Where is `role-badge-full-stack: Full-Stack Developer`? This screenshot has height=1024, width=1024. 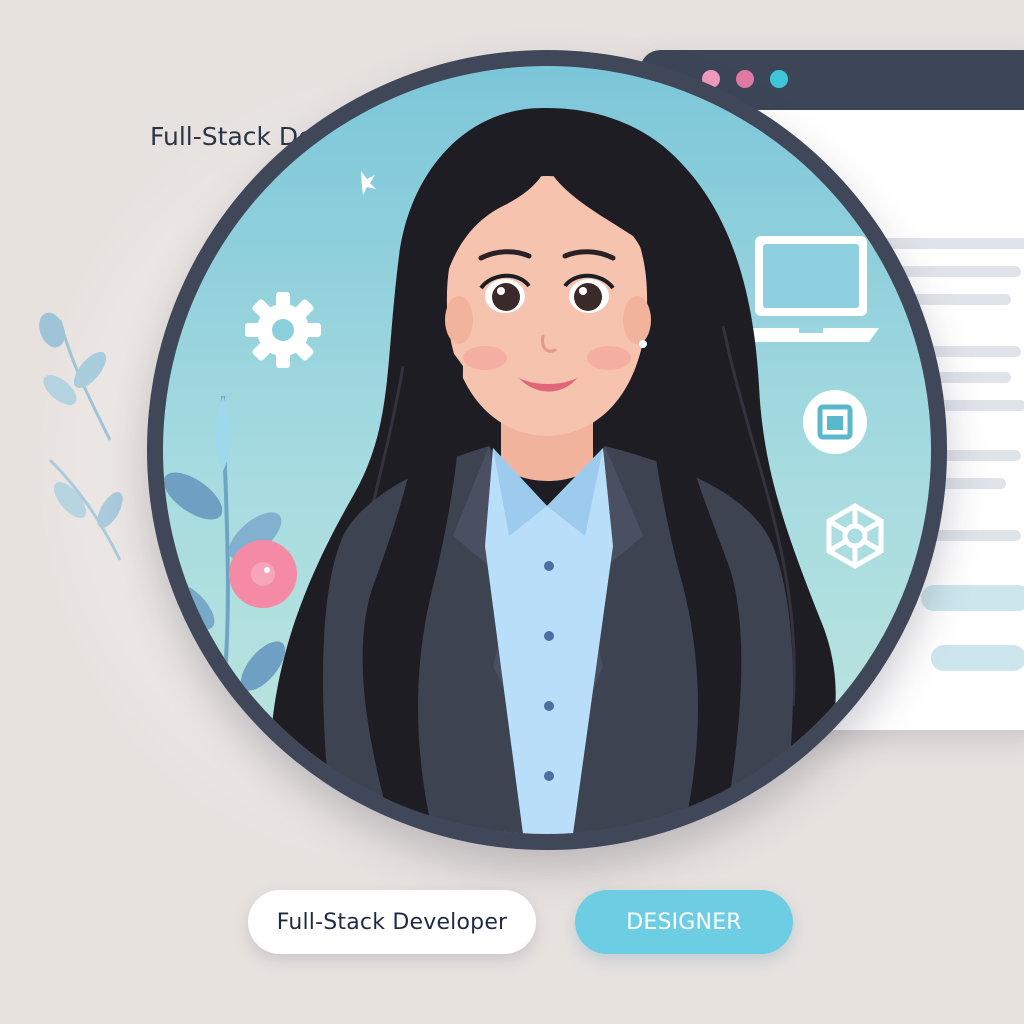
role-badge-full-stack: Full-Stack Developer is located at coordinates (392, 922).